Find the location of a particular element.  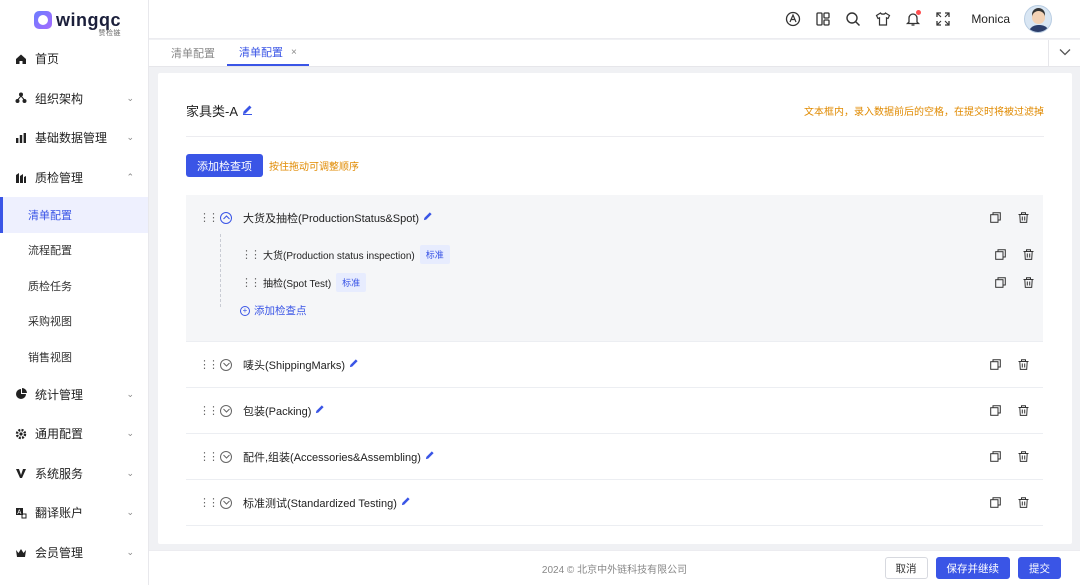

plus-circle-icon: + is located at coordinates (245, 310).